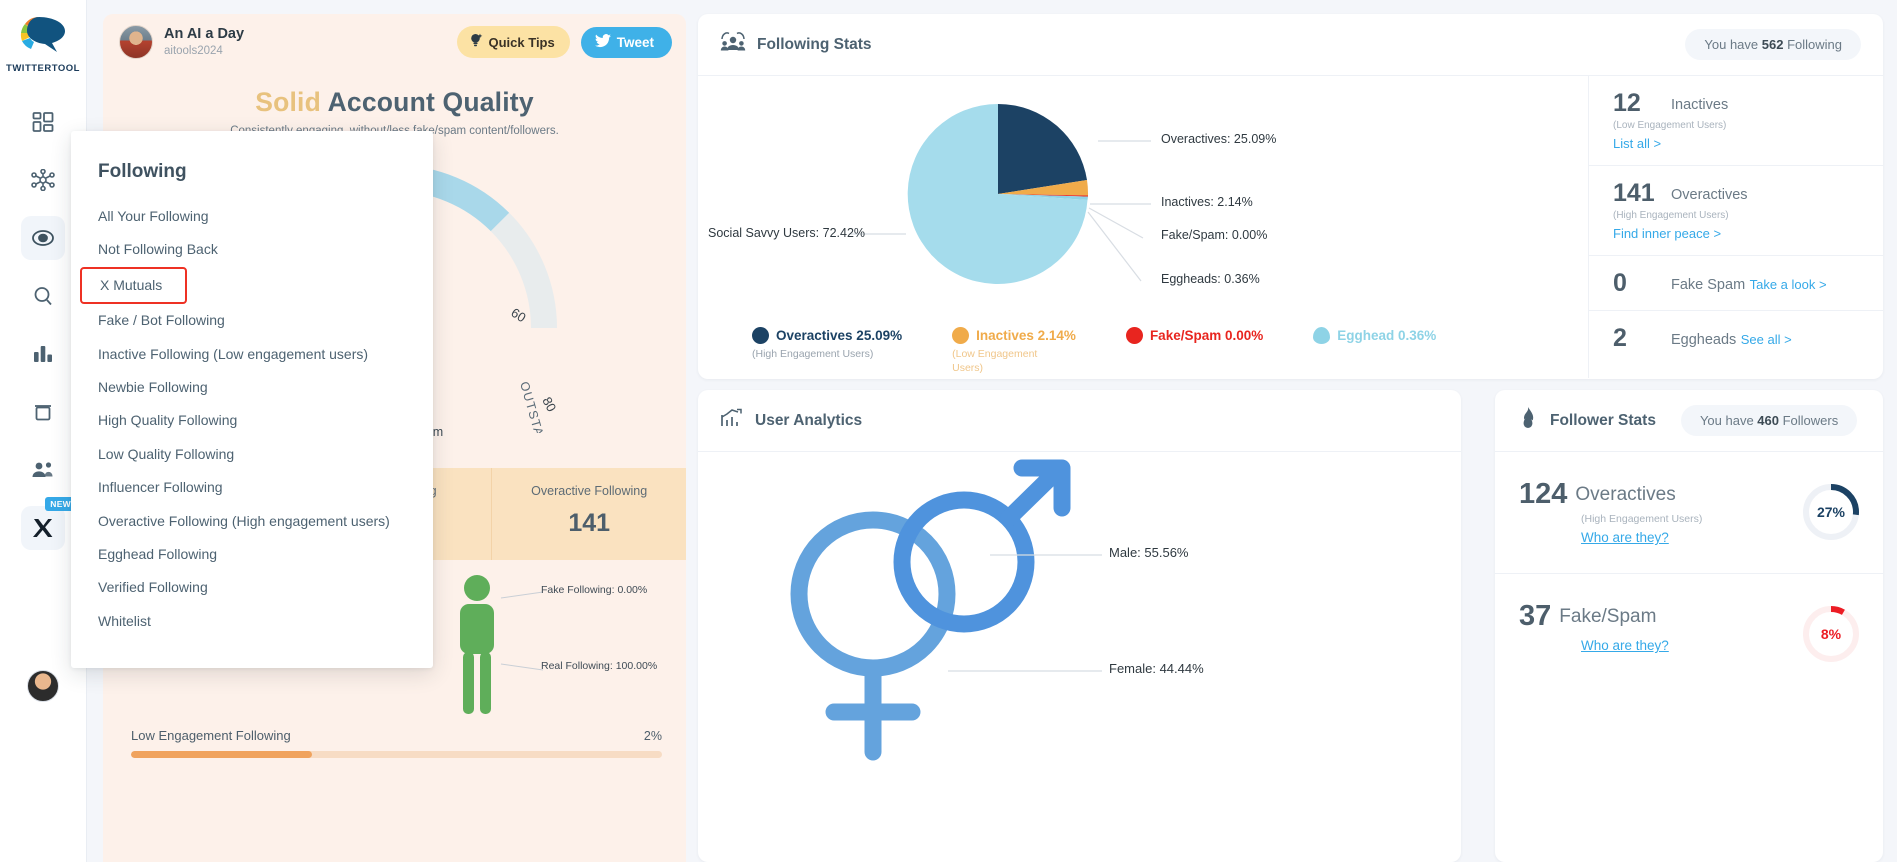 The image size is (1897, 862). What do you see at coordinates (252, 587) in the screenshot?
I see `menu-item-verified-following: Verified Following` at bounding box center [252, 587].